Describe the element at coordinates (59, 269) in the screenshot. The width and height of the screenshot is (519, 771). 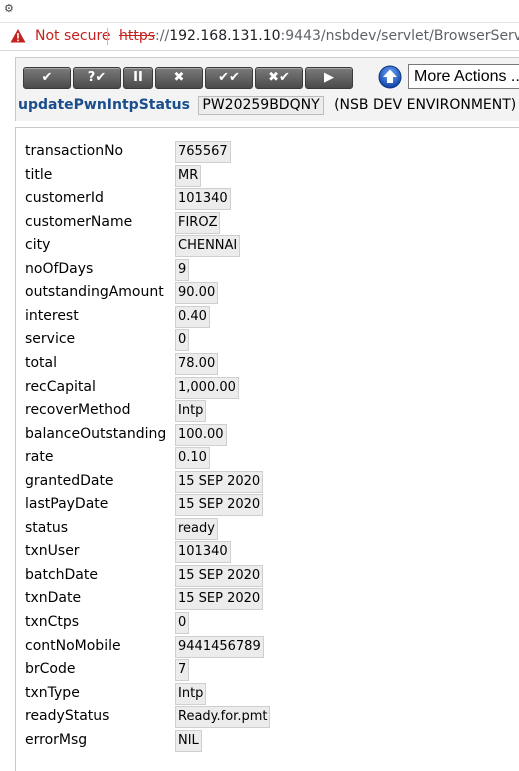
I see `field-label: noOfDays` at that location.